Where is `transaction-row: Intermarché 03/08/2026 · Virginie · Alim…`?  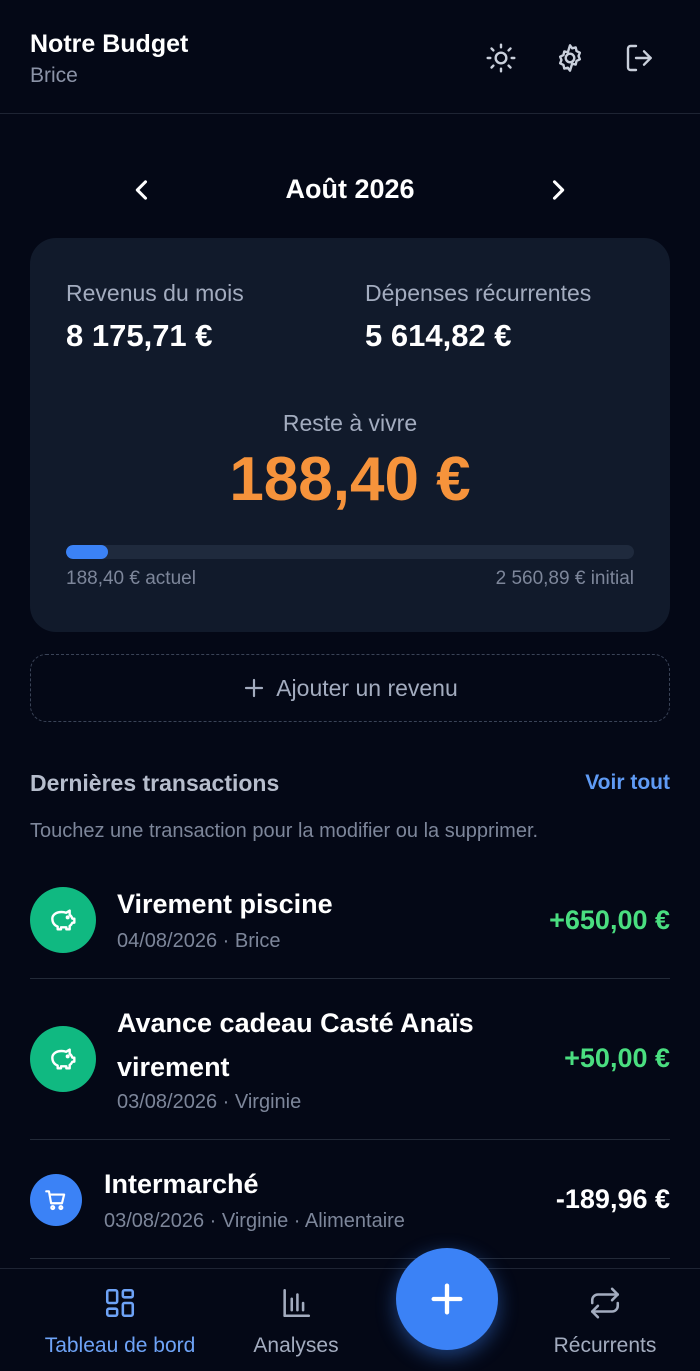
transaction-row: Intermarché 03/08/2026 · Virginie · Alim… is located at coordinates (350, 1199).